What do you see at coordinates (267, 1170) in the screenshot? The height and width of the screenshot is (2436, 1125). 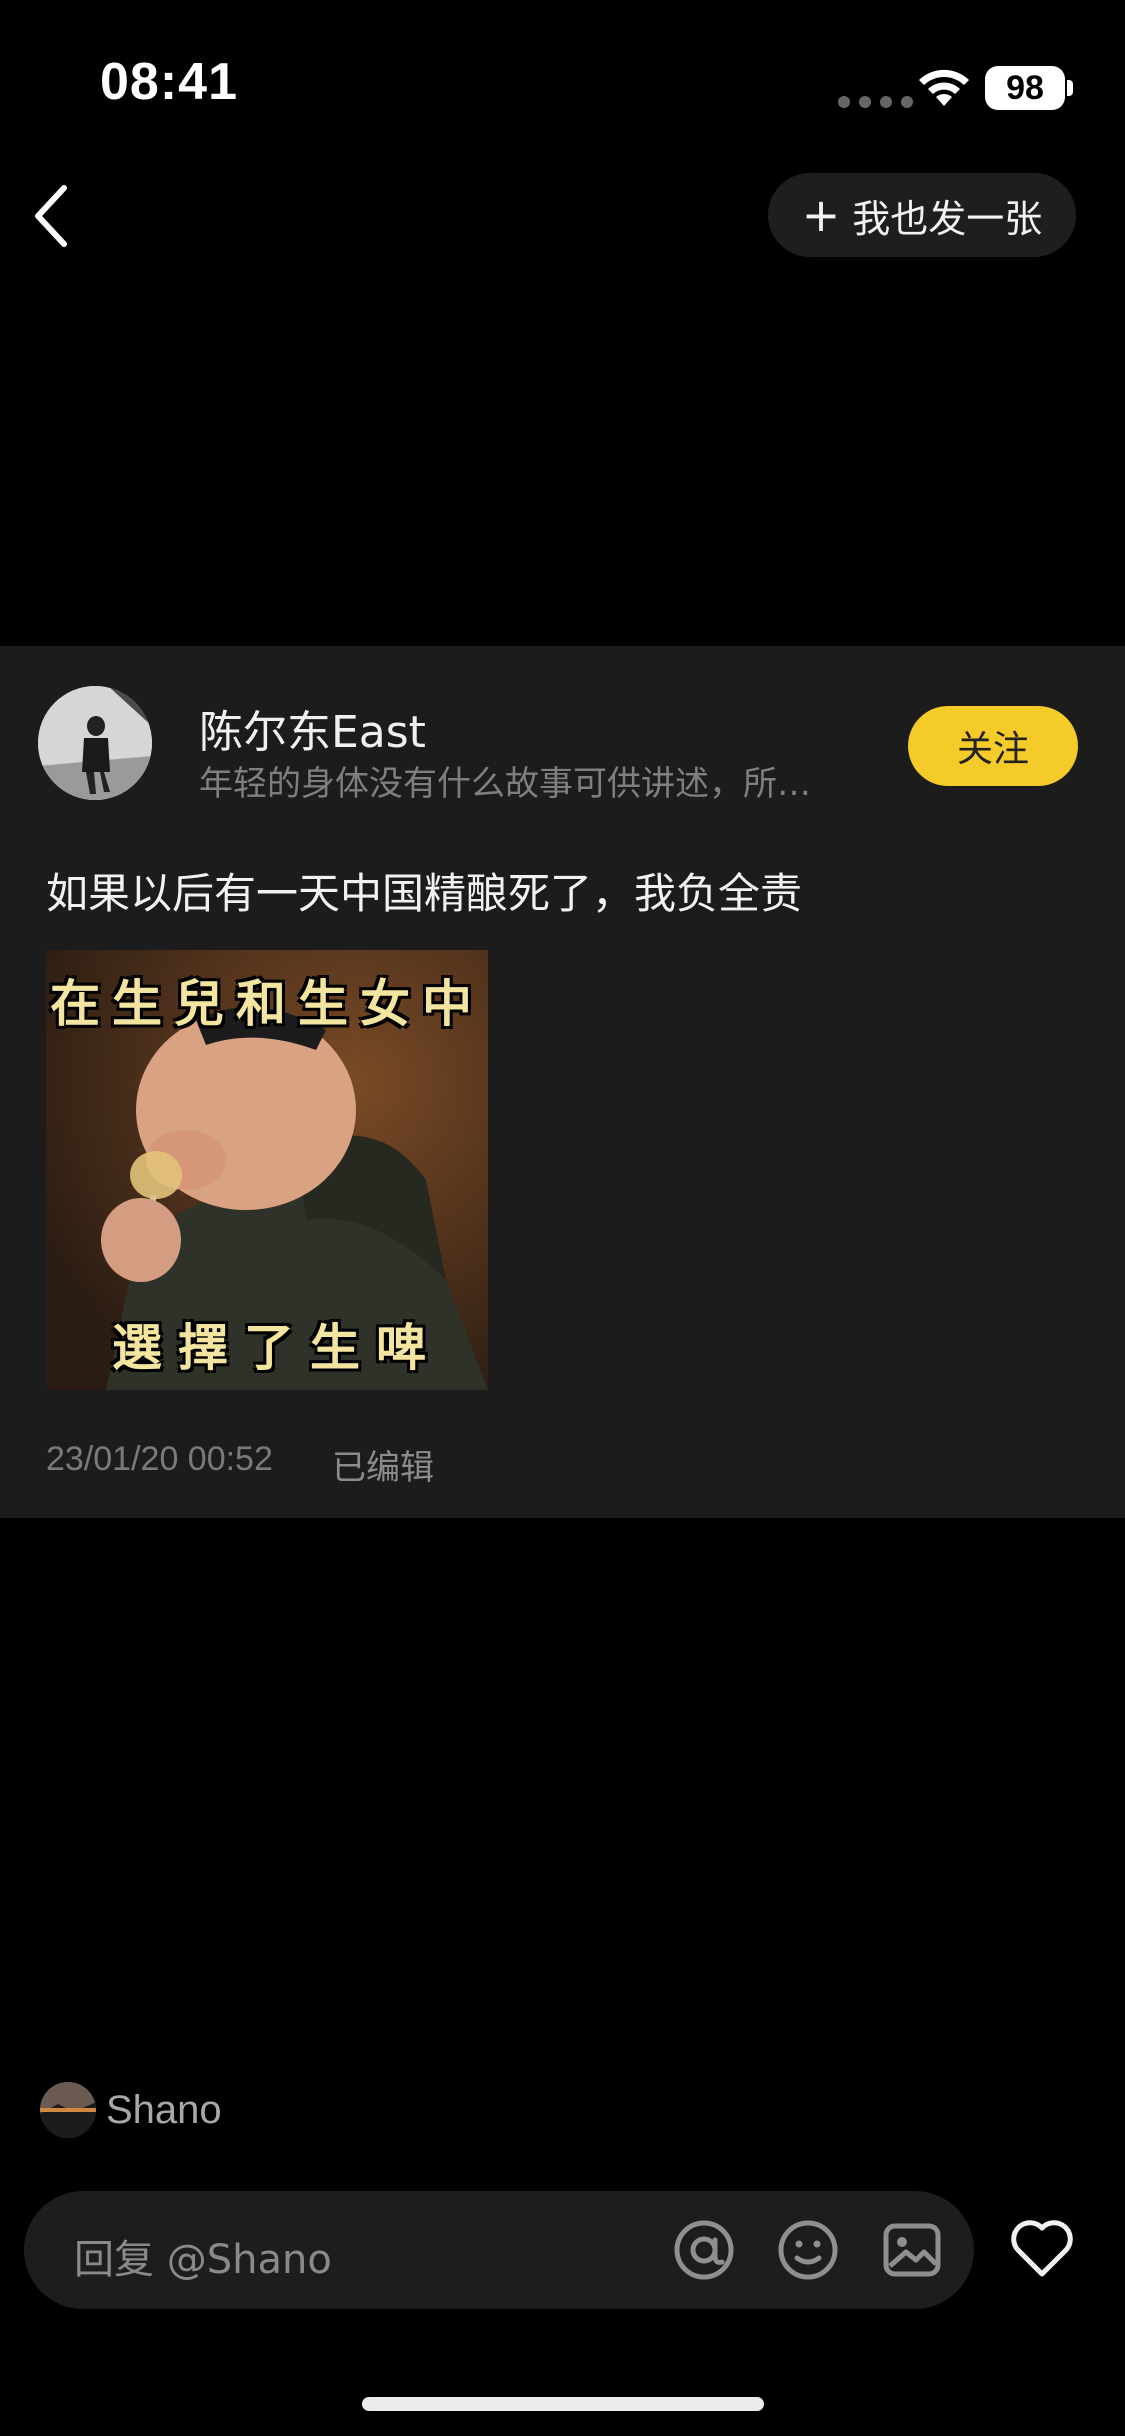 I see `post-image: 在生兒和生女中 選擇了生啤` at bounding box center [267, 1170].